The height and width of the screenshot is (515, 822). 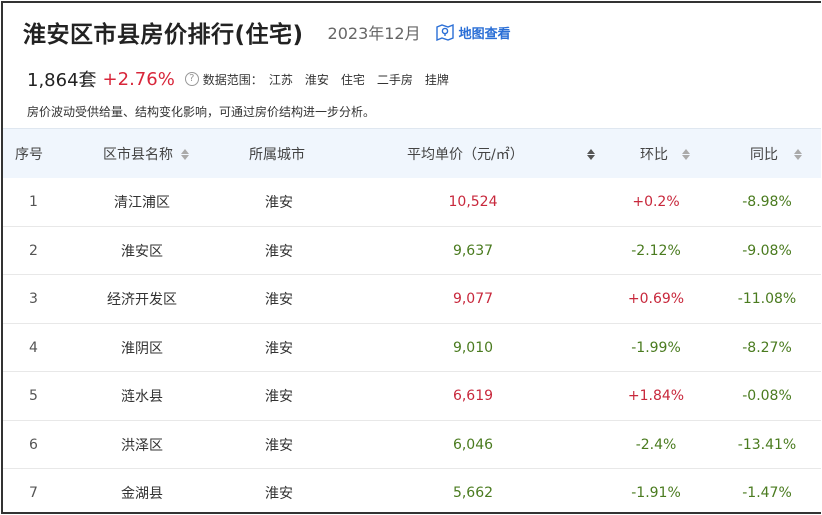 What do you see at coordinates (412, 202) in the screenshot?
I see `table-row: 1 清江浦区 淮安 10,524 +0.2% -8.98%` at bounding box center [412, 202].